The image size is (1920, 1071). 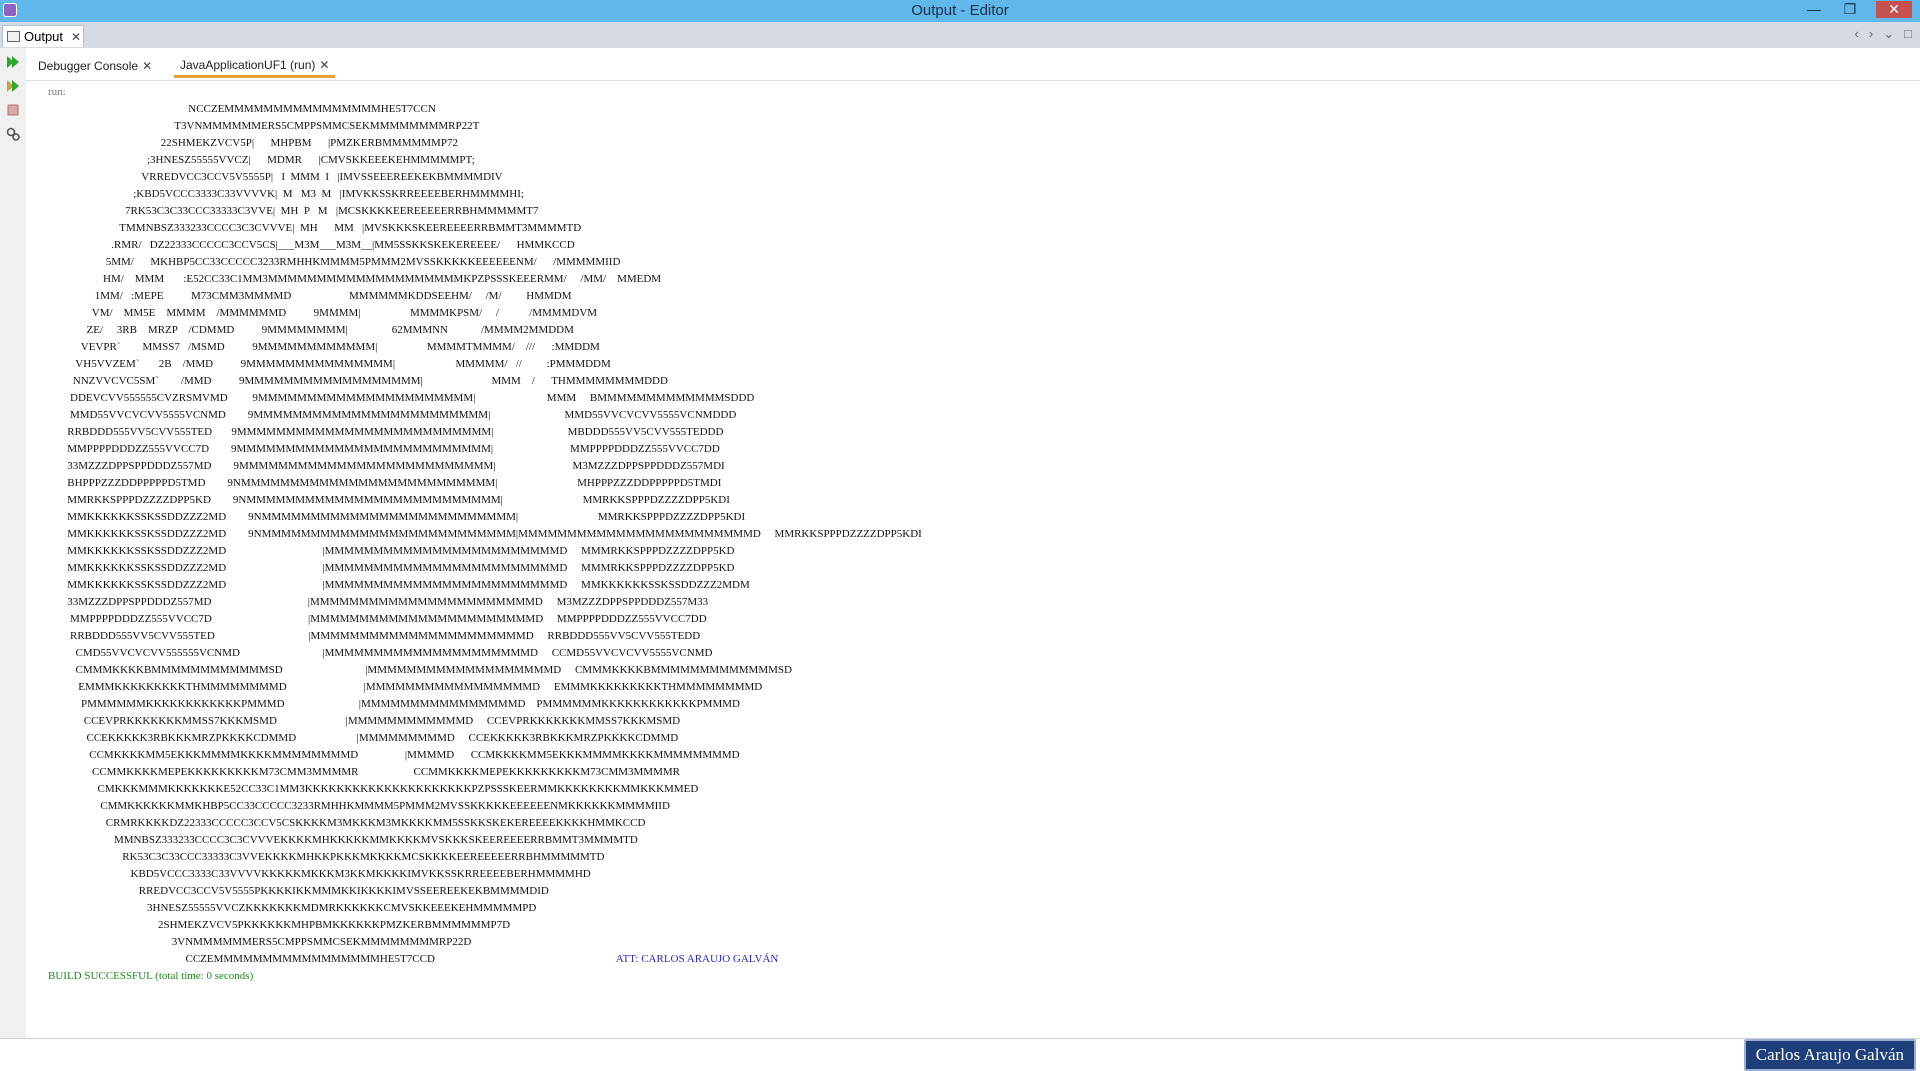 I want to click on title-bar: Output - Editor — ❐ ✕, so click(x=960, y=11).